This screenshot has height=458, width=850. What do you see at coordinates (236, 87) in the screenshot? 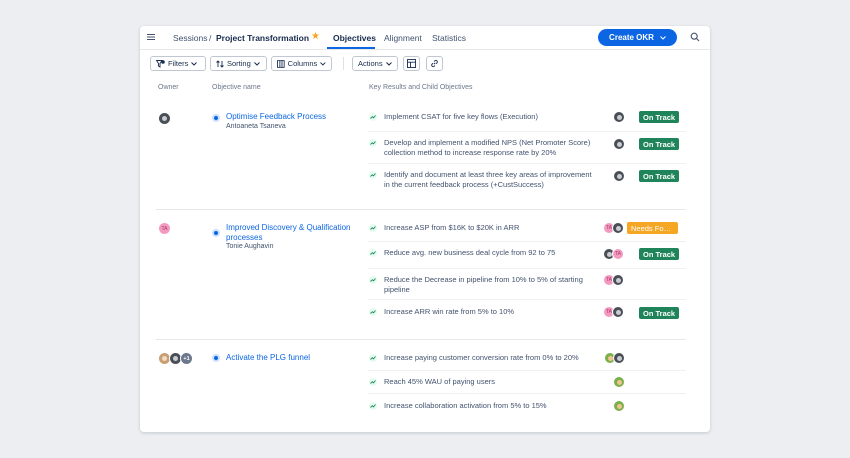
I see `column-header-objective: Objective name` at bounding box center [236, 87].